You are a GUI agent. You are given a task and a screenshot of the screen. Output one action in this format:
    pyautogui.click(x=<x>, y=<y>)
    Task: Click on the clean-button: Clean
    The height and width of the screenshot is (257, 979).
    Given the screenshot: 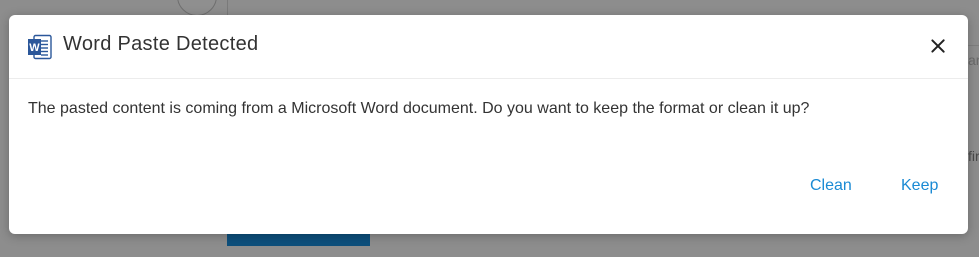 What is the action you would take?
    pyautogui.click(x=831, y=186)
    